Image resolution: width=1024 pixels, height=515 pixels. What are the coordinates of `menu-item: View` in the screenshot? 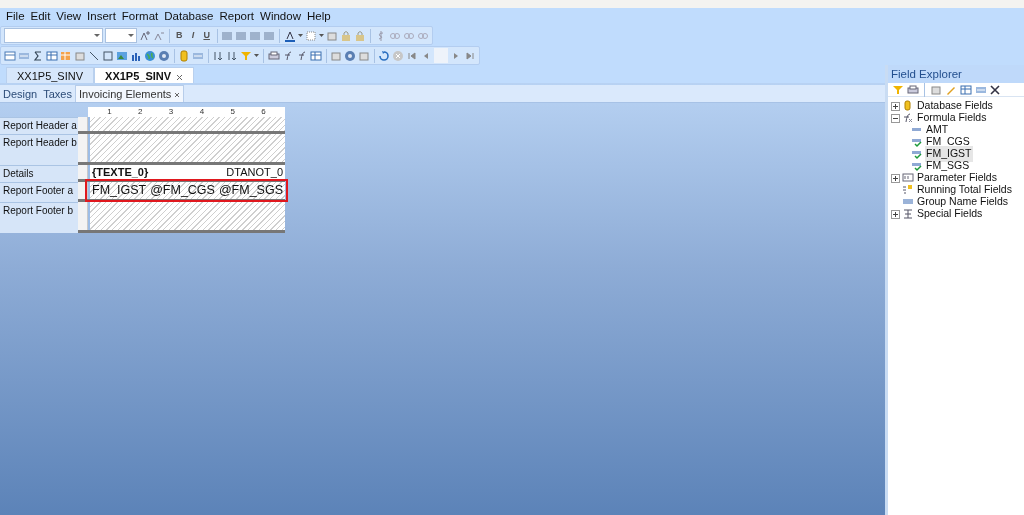 It's located at (69, 16).